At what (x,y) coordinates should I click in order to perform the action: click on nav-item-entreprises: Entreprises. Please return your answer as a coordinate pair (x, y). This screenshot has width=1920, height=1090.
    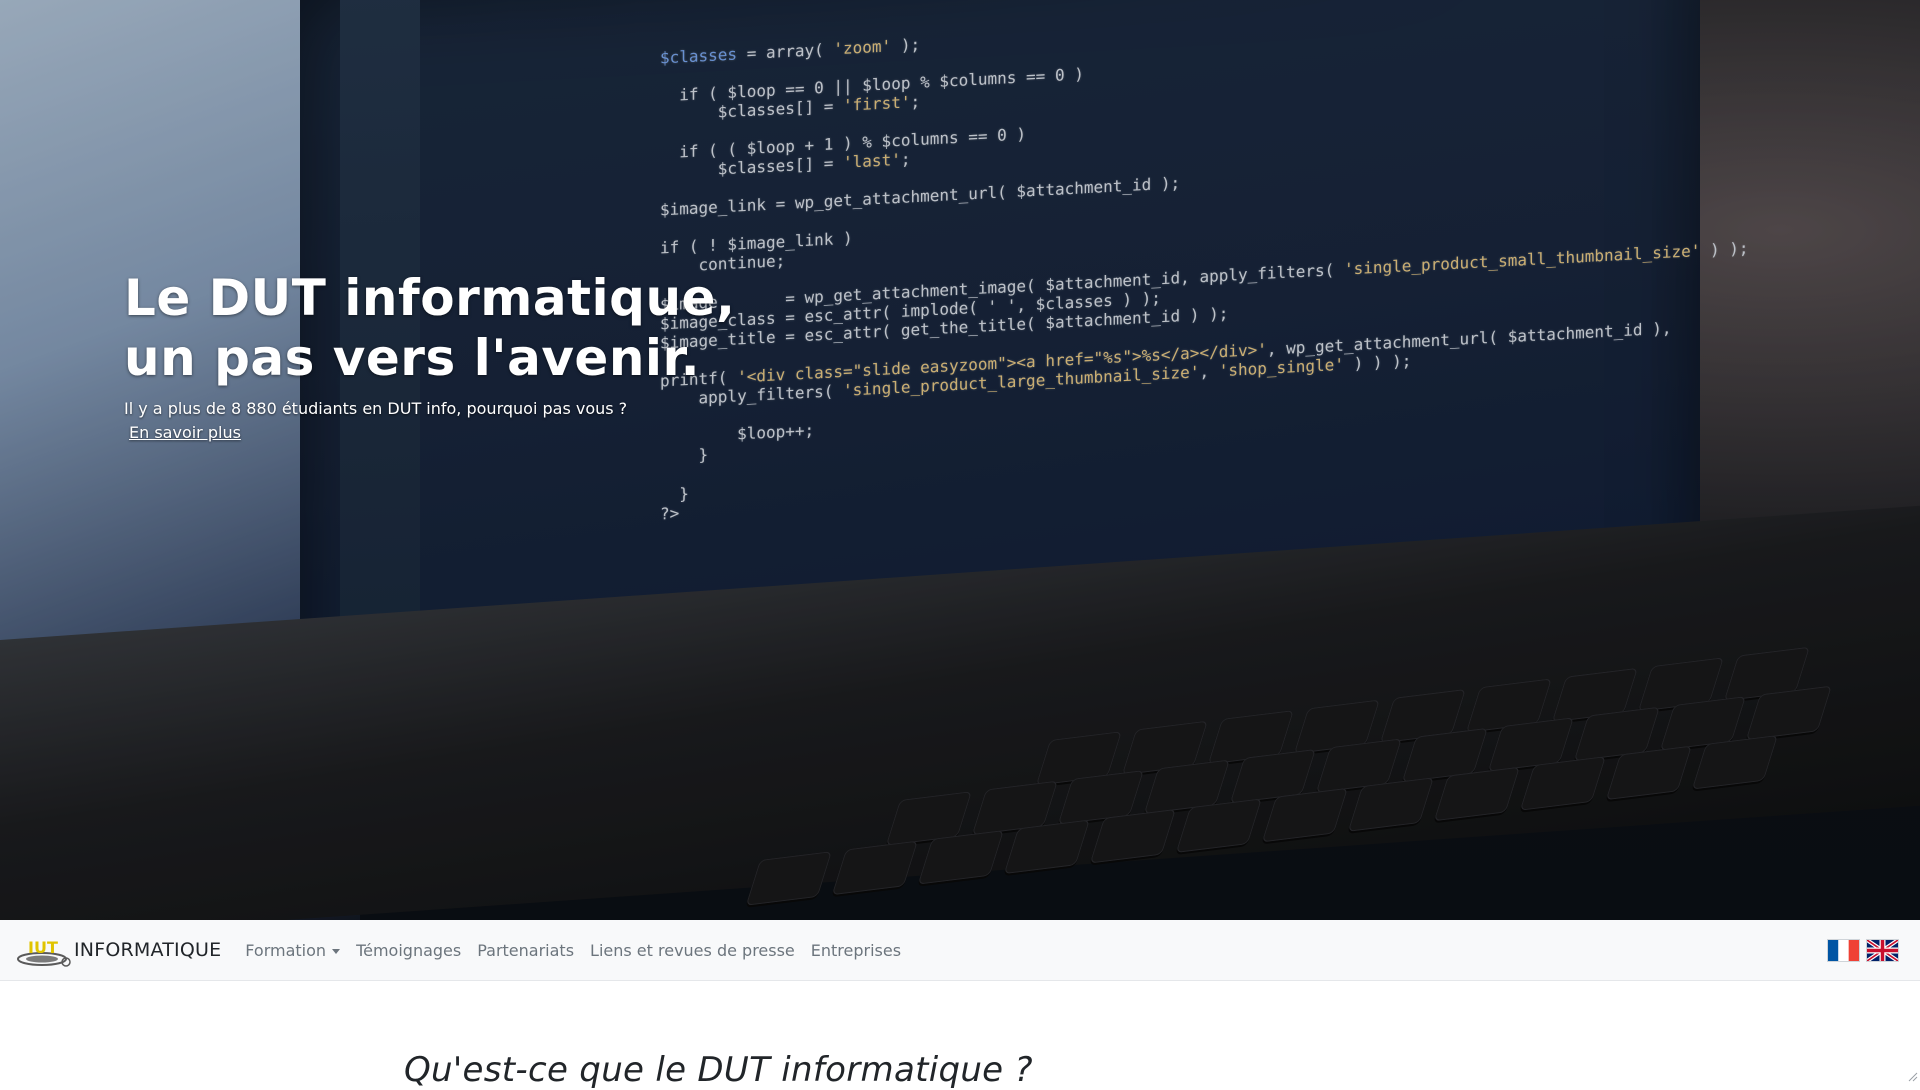
    Looking at the image, I should click on (856, 950).